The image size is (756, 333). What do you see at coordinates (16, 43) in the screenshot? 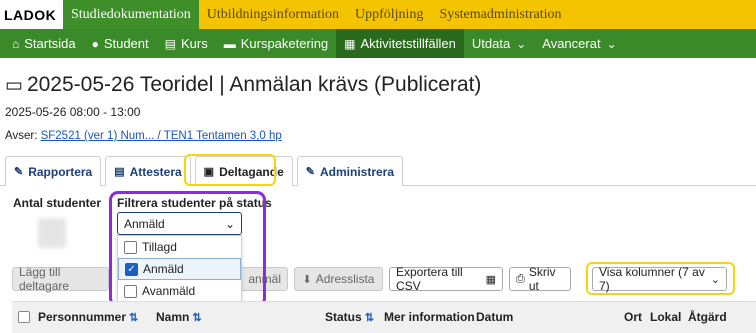
I see `home-icon: ⌂` at bounding box center [16, 43].